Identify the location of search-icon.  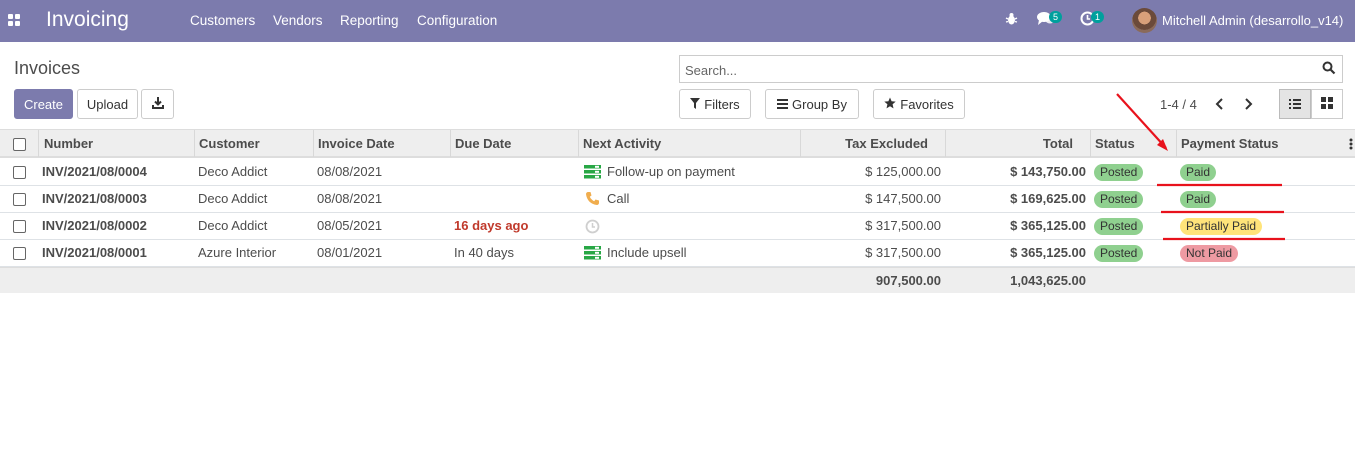
(1329, 69).